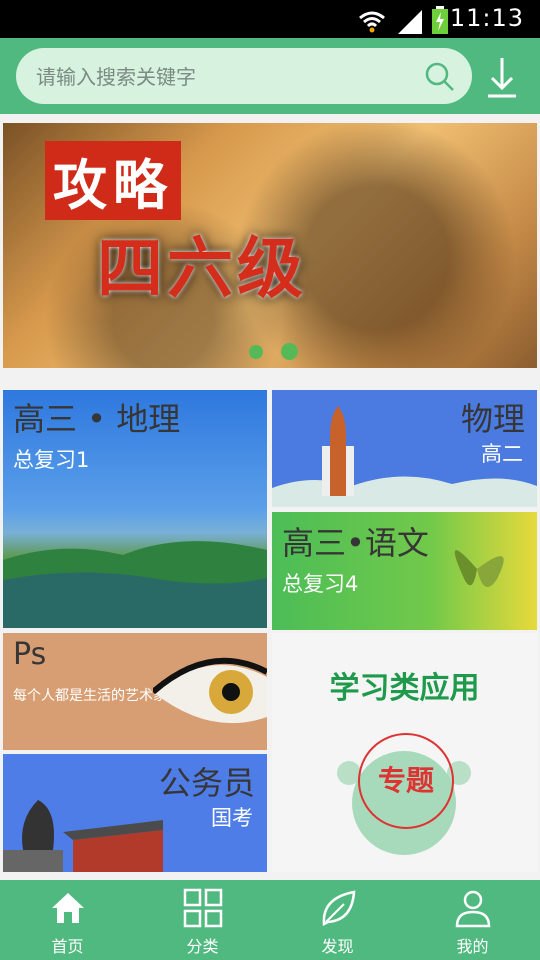 The image size is (540, 960). I want to click on top-bar, so click(270, 76).